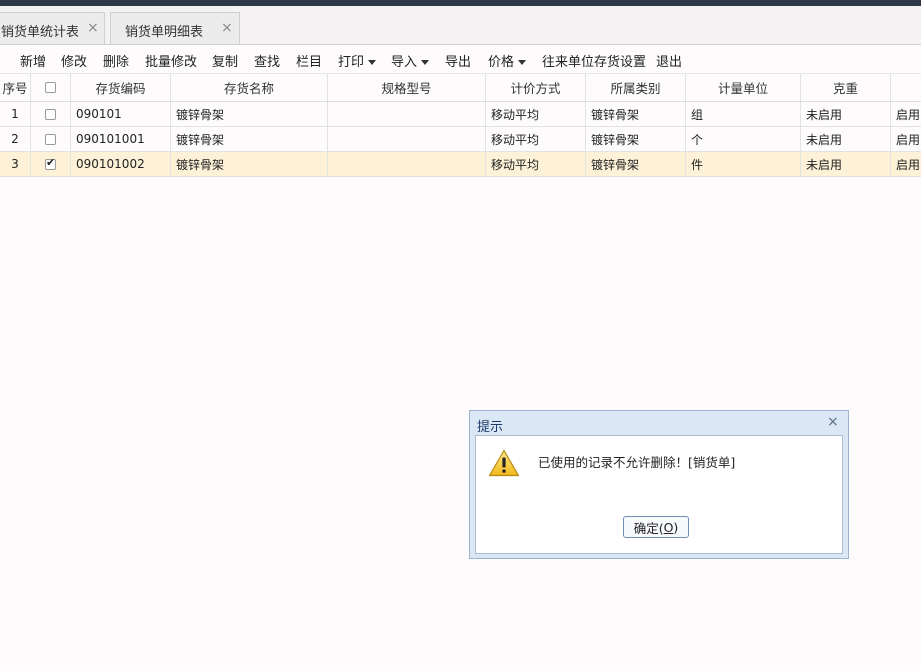 The width and height of the screenshot is (921, 671). I want to click on row-code: 090101001, so click(121, 139).